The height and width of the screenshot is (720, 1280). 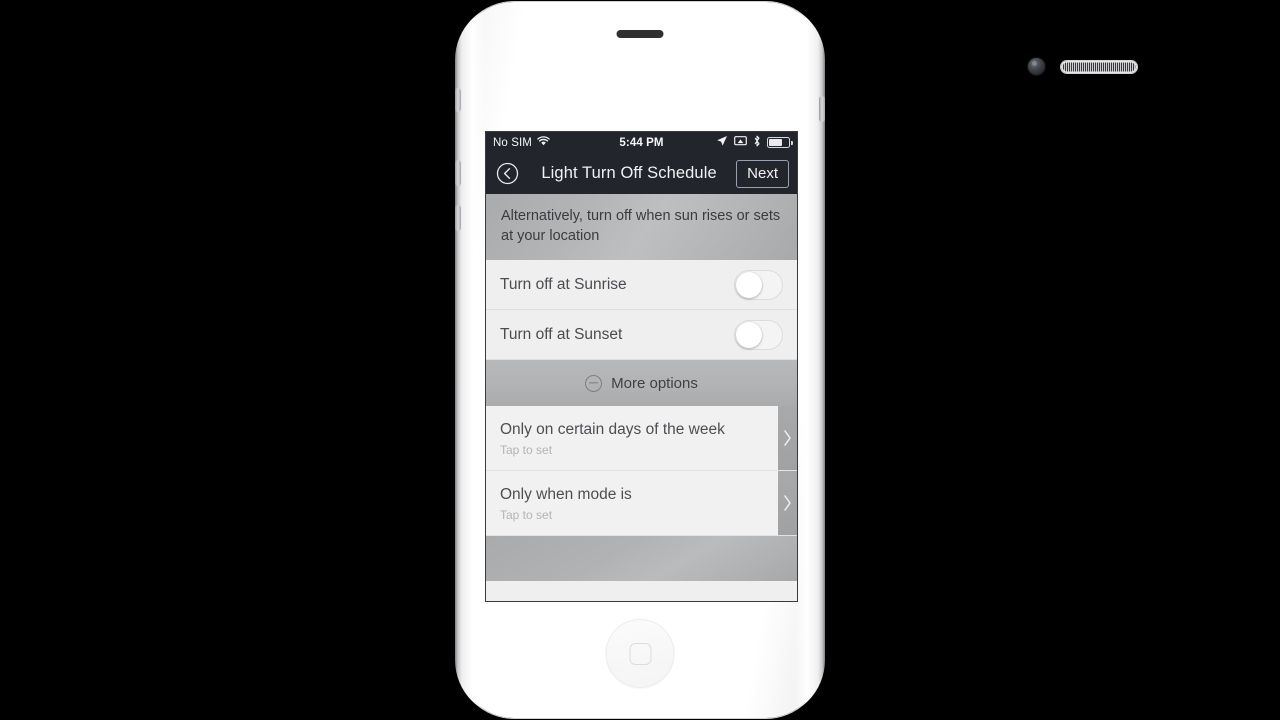 What do you see at coordinates (458, 173) in the screenshot?
I see `volume-up-button` at bounding box center [458, 173].